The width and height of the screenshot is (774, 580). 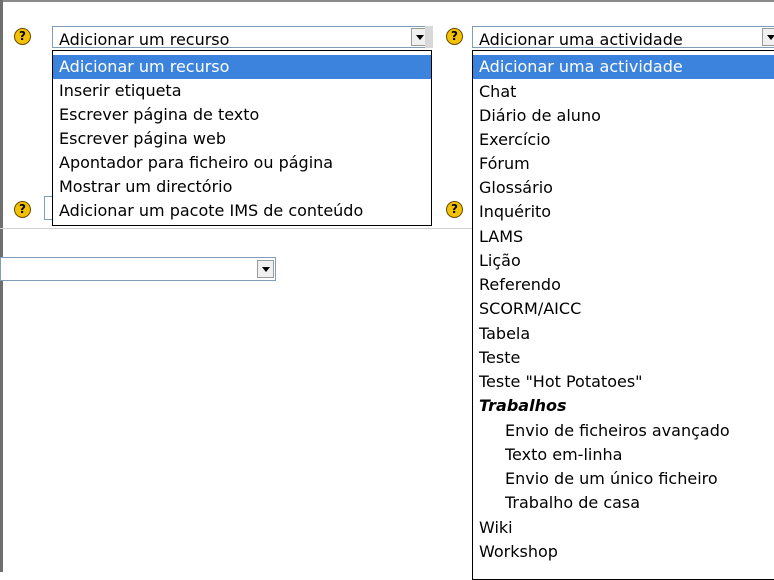 I want to click on resource-option: Adicionar um pacote IMS de conteúdo, so click(x=242, y=211).